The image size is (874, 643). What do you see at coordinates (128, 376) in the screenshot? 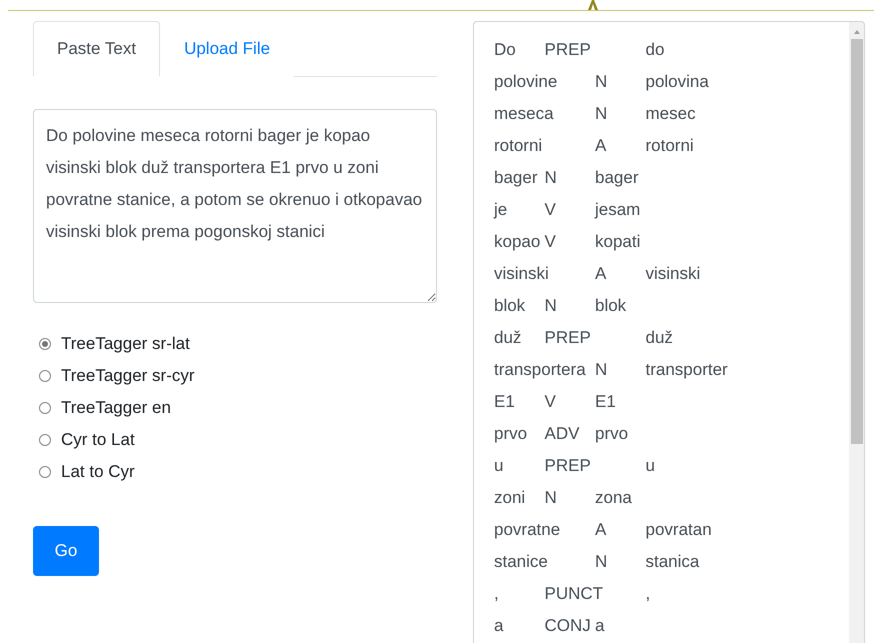
I see `option-label: TreeTagger sr-cyr` at bounding box center [128, 376].